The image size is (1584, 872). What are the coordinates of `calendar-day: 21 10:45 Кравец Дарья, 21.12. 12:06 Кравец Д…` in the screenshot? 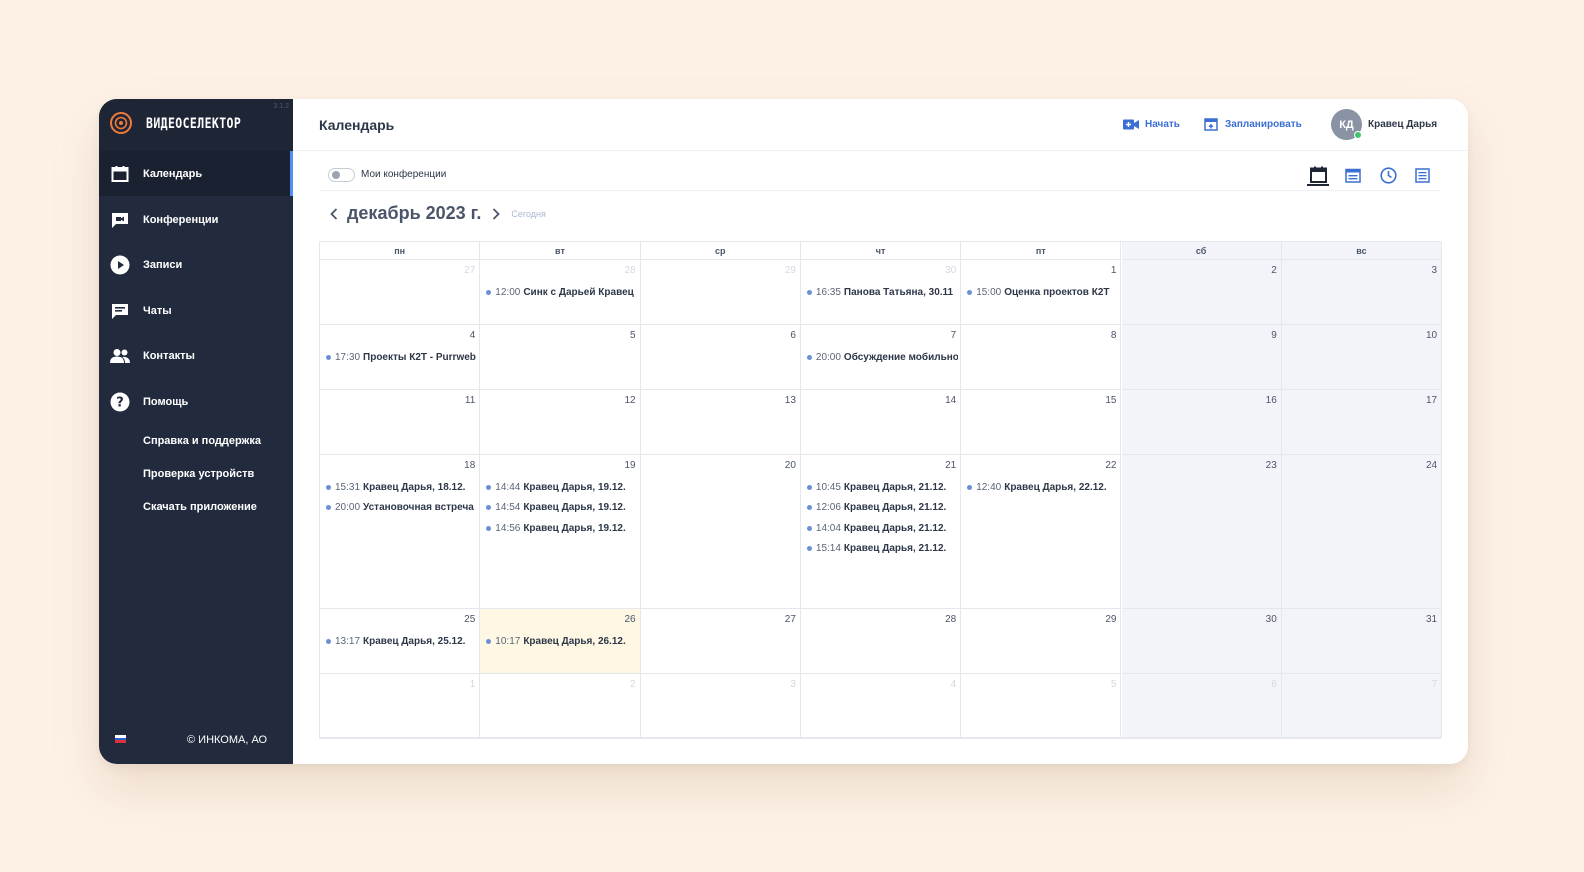 It's located at (881, 532).